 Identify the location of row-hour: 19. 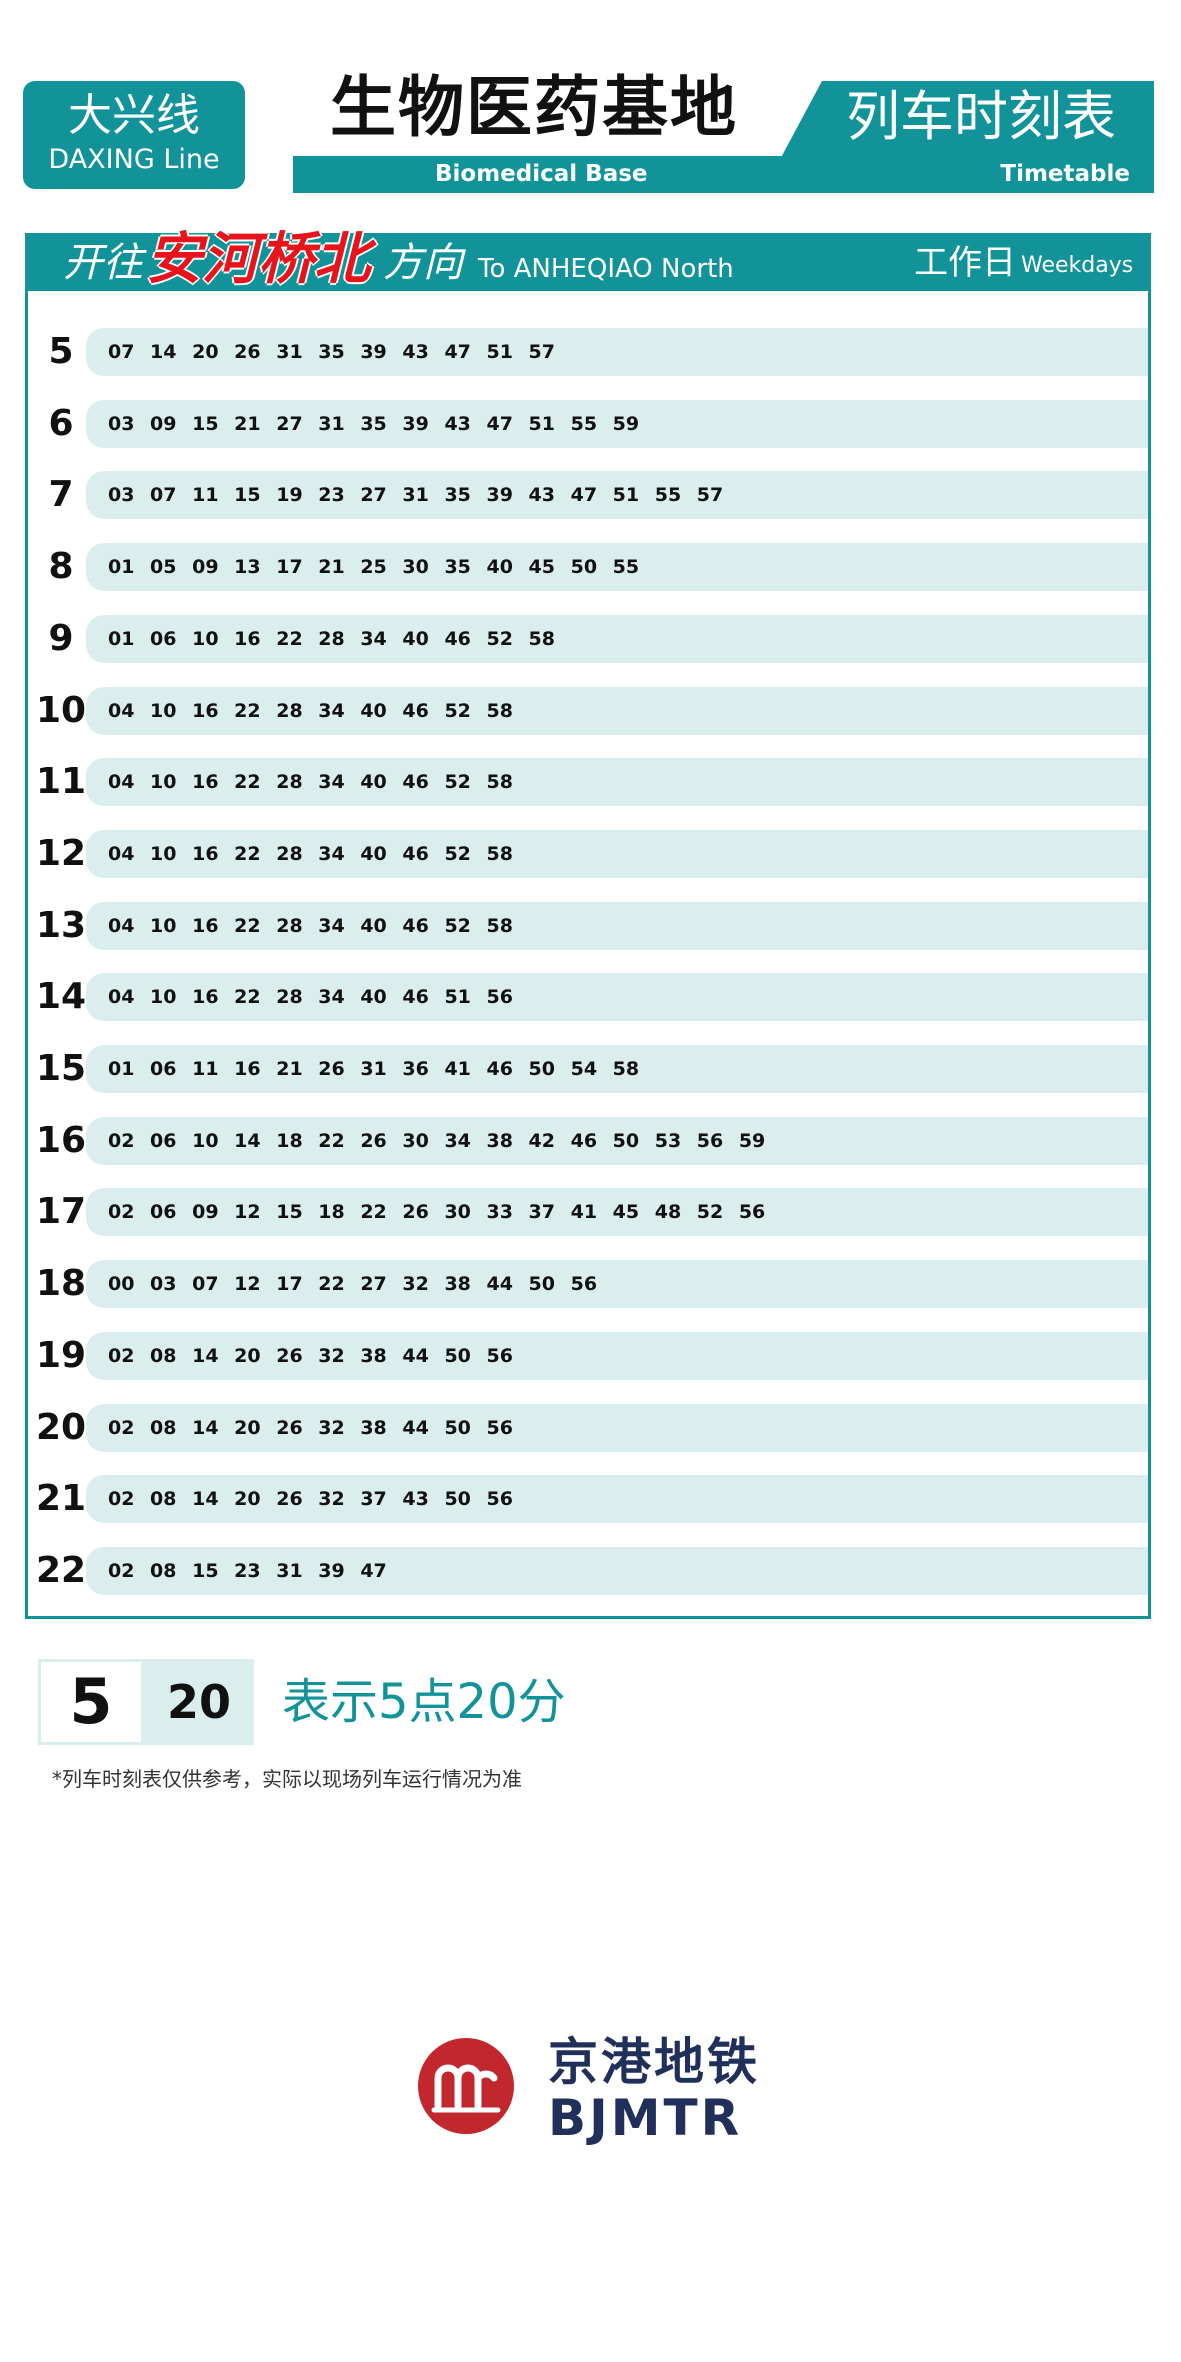
(61, 1355).